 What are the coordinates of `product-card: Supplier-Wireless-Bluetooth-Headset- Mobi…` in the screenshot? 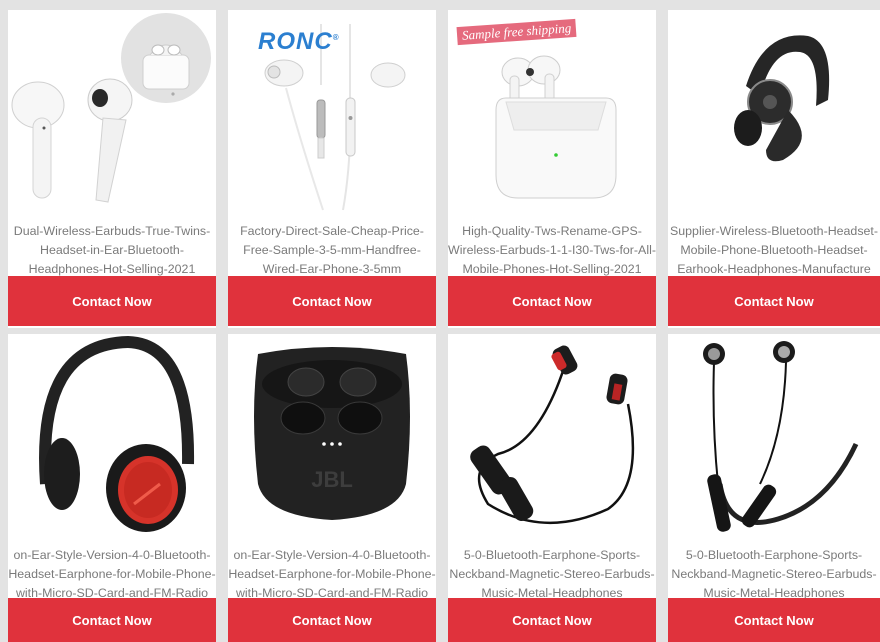 It's located at (774, 169).